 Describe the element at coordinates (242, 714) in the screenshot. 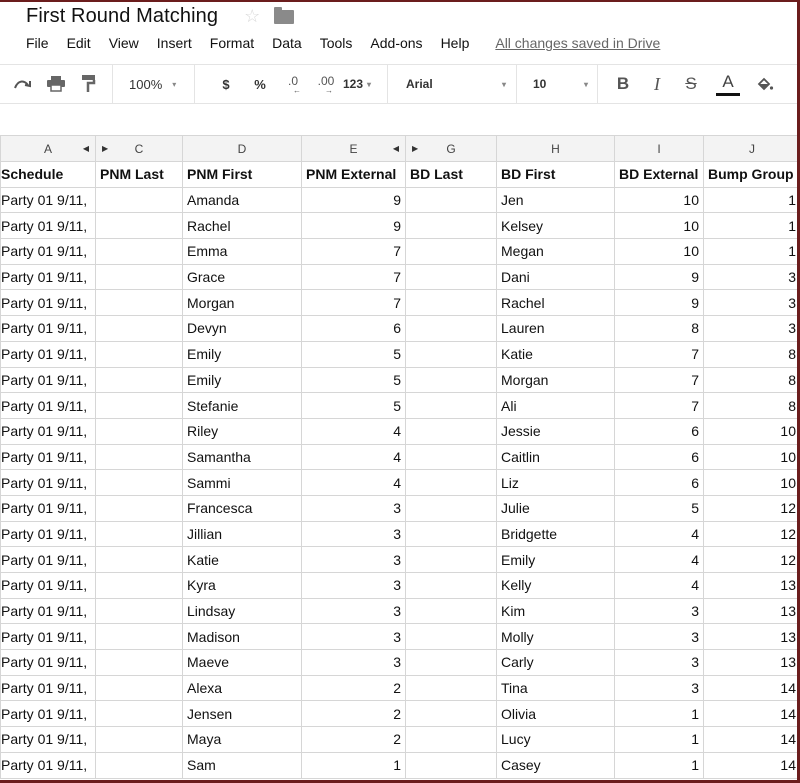

I see `cell-pnm-first: Jensen` at that location.